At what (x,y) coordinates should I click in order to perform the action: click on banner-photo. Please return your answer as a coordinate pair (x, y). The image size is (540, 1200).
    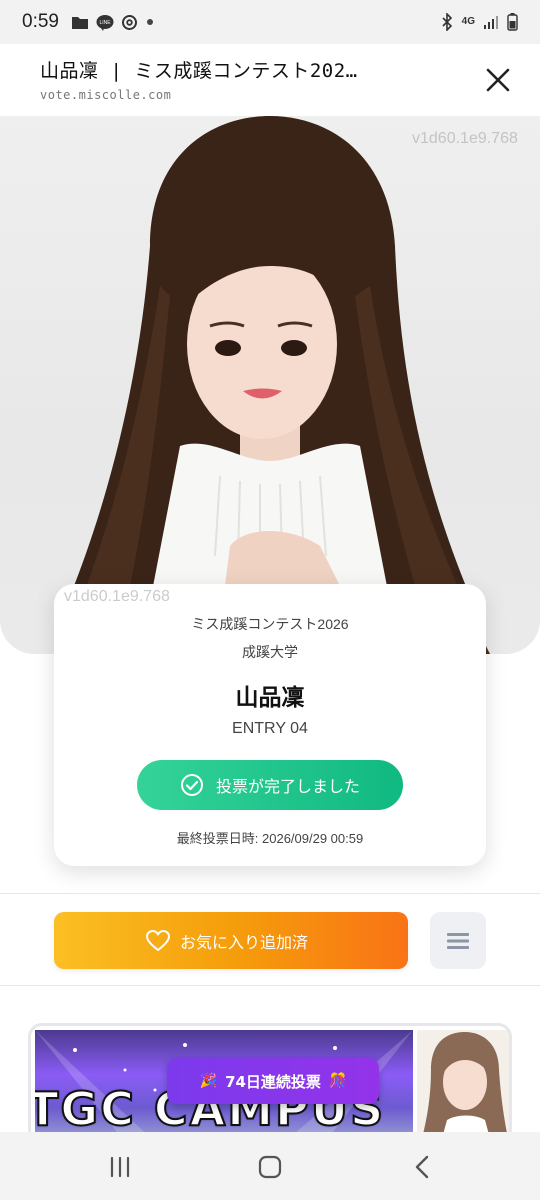
    Looking at the image, I should click on (463, 1085).